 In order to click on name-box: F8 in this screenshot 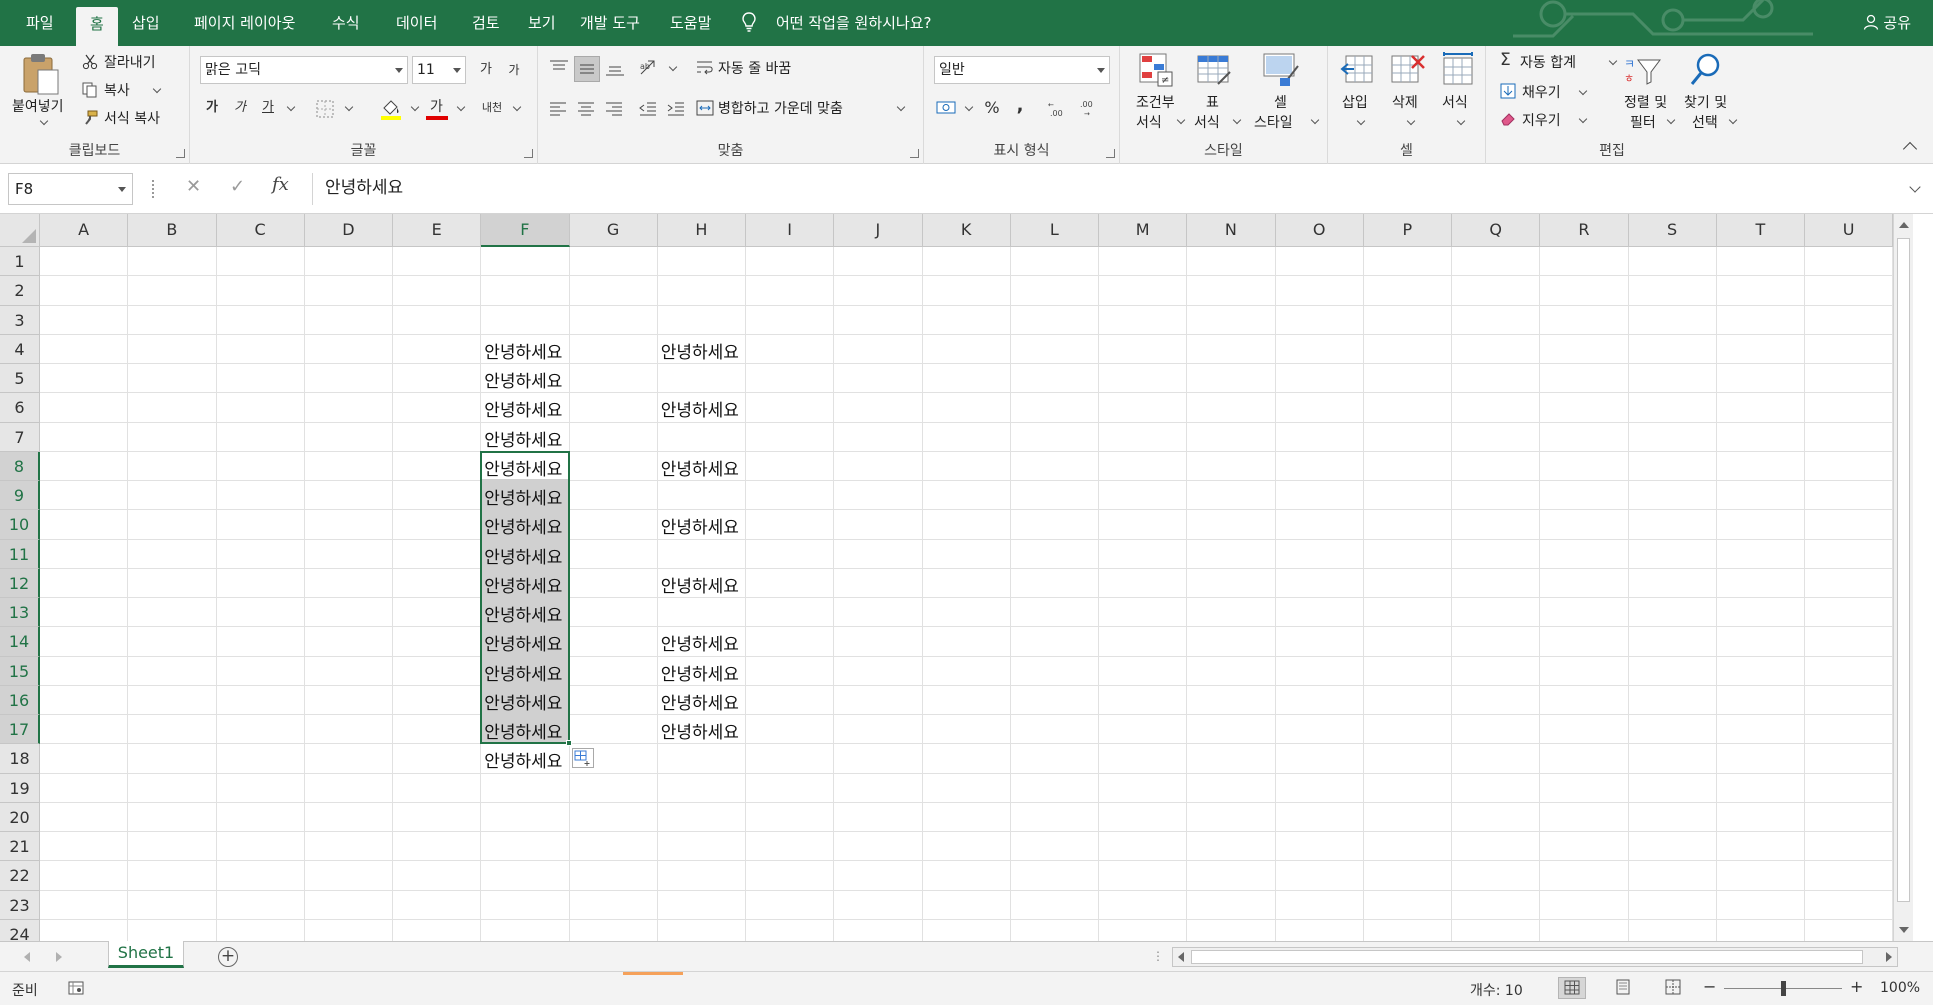, I will do `click(70, 189)`.